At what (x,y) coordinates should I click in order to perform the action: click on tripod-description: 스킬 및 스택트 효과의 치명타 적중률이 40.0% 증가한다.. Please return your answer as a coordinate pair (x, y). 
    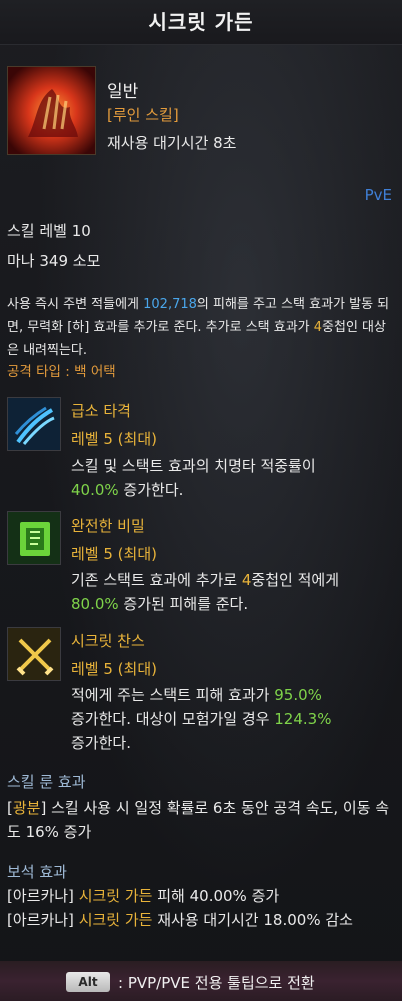
    Looking at the image, I should click on (231, 478).